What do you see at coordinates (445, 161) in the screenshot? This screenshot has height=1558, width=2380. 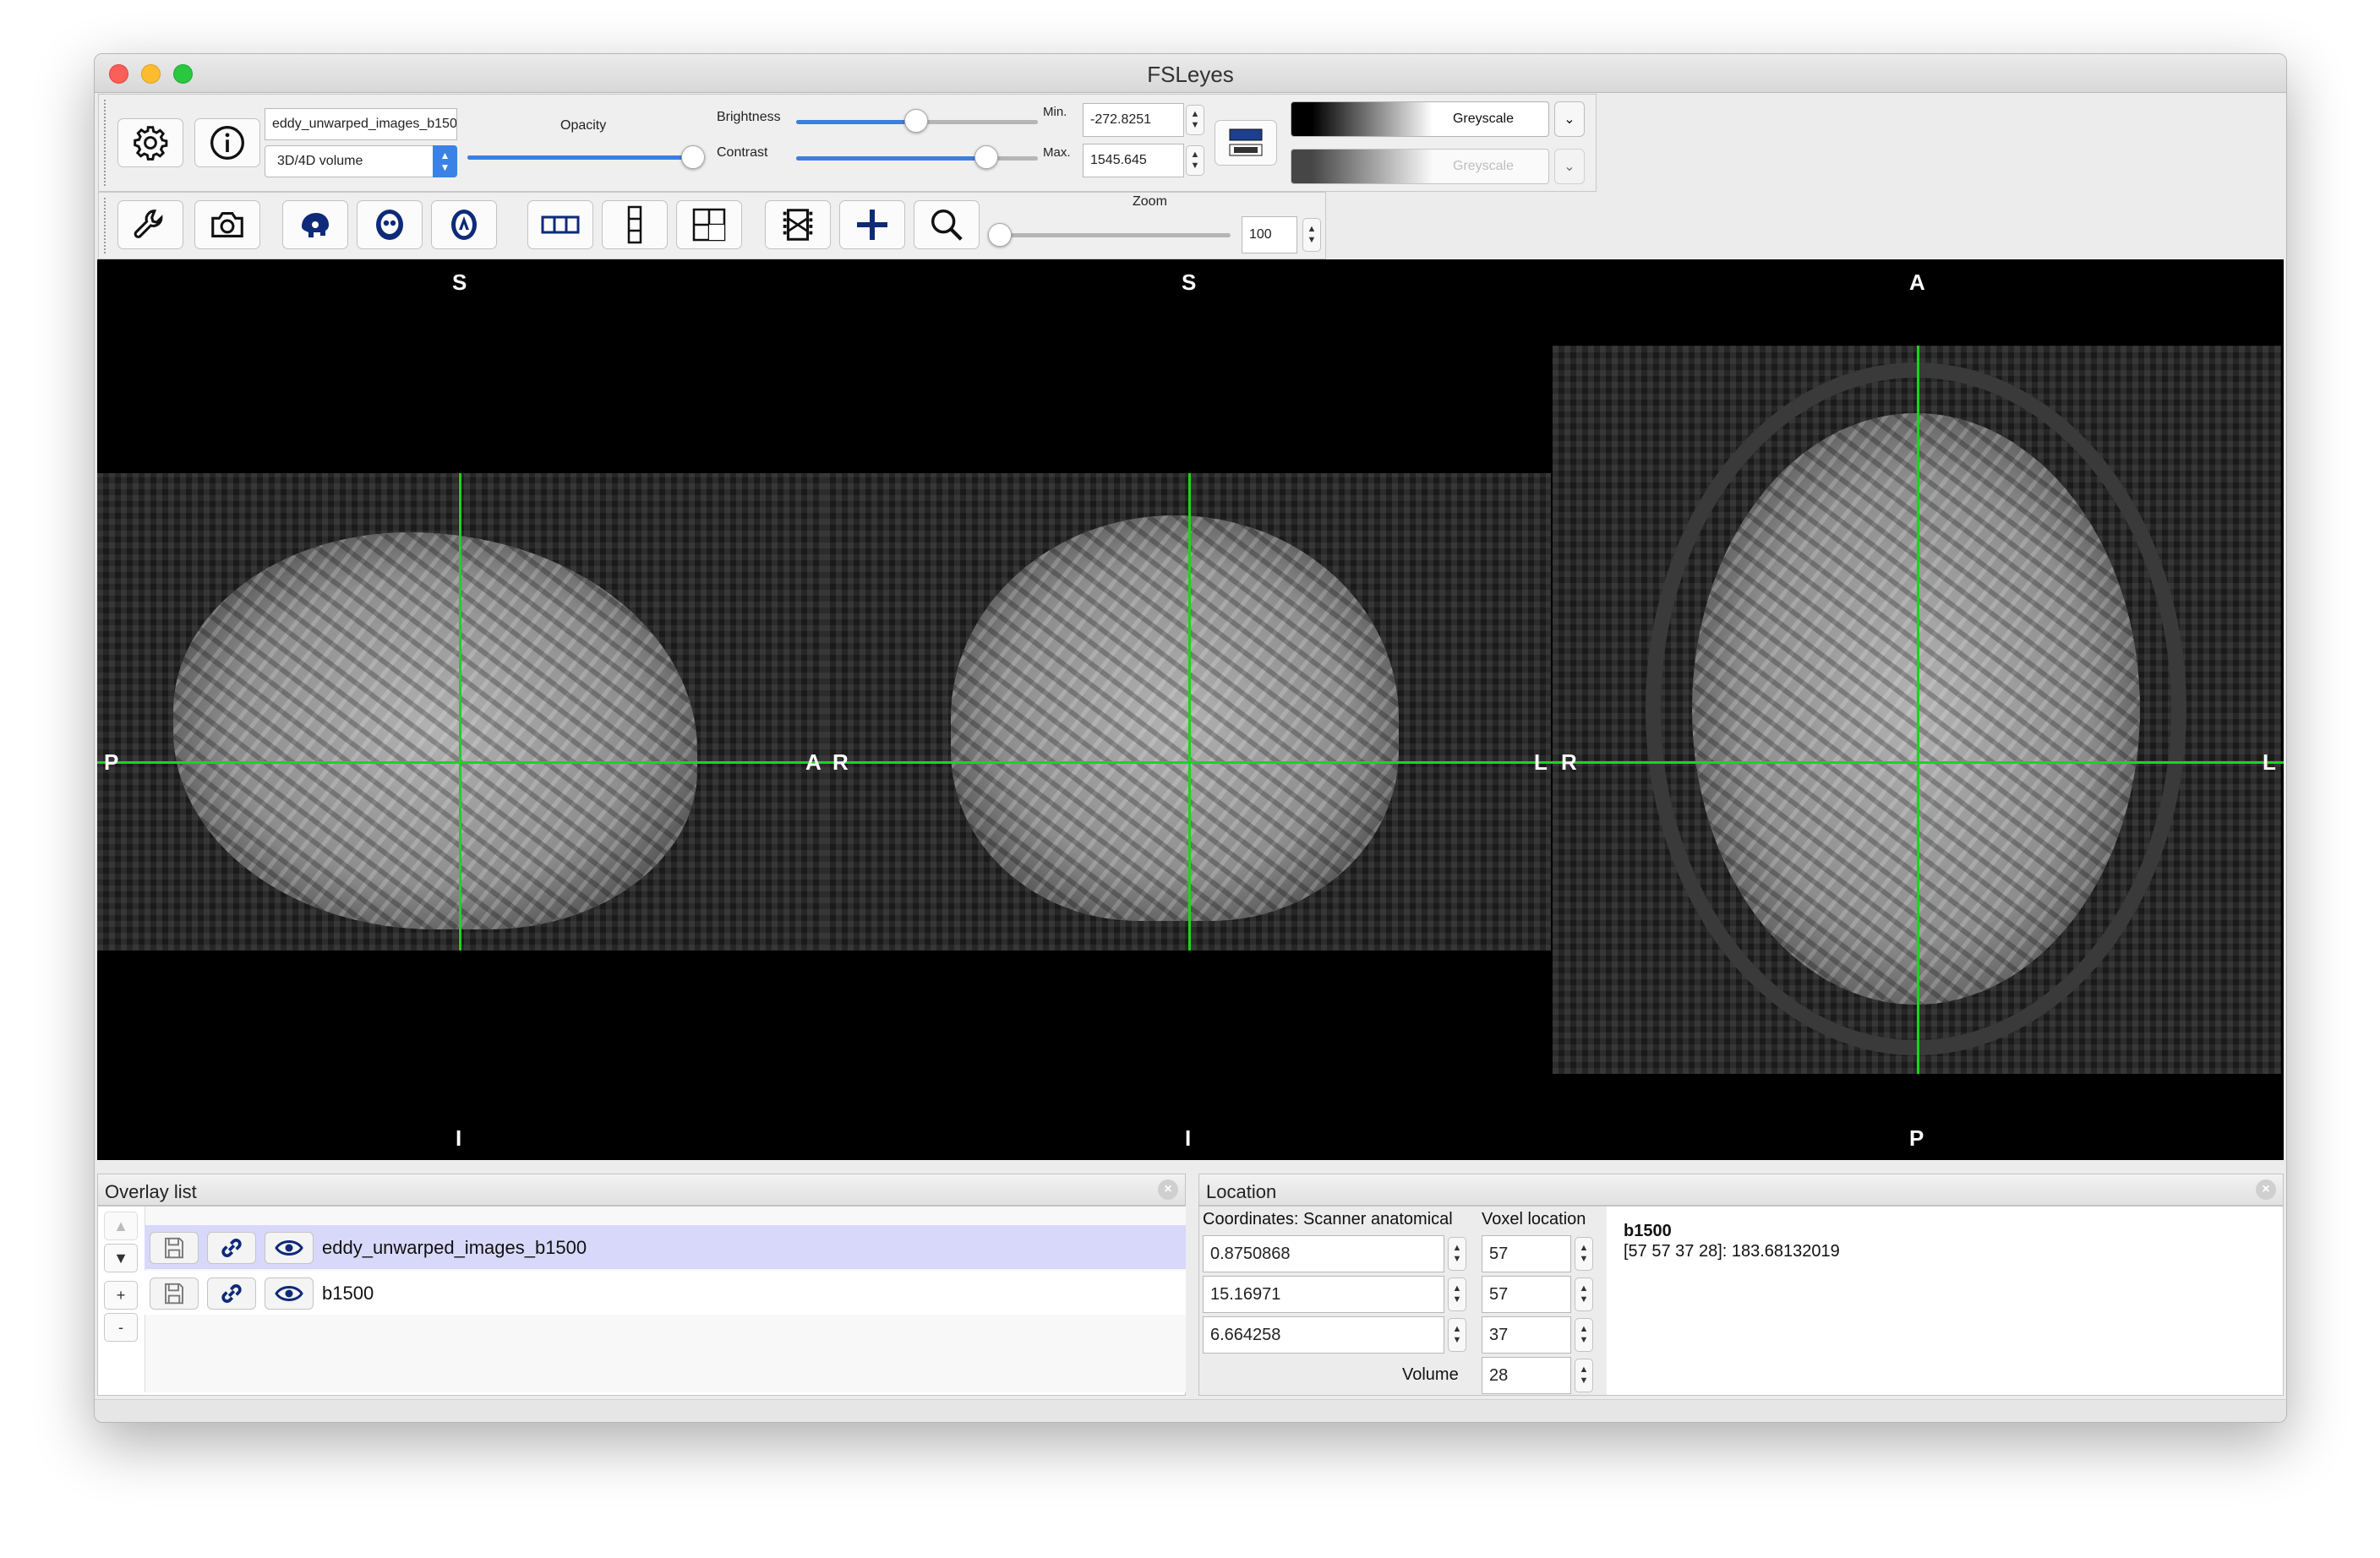 I see `overlay-type-dropdown-arrow: ▲ ▼` at bounding box center [445, 161].